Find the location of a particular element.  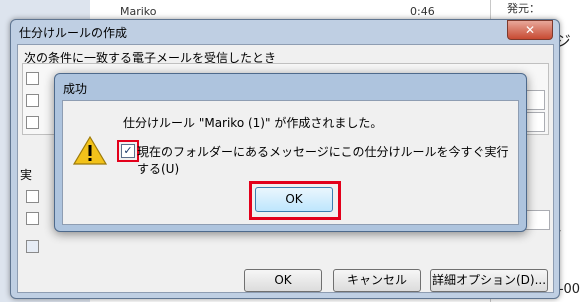

dialog-title: 仕分けルールの作成 is located at coordinates (73, 33).